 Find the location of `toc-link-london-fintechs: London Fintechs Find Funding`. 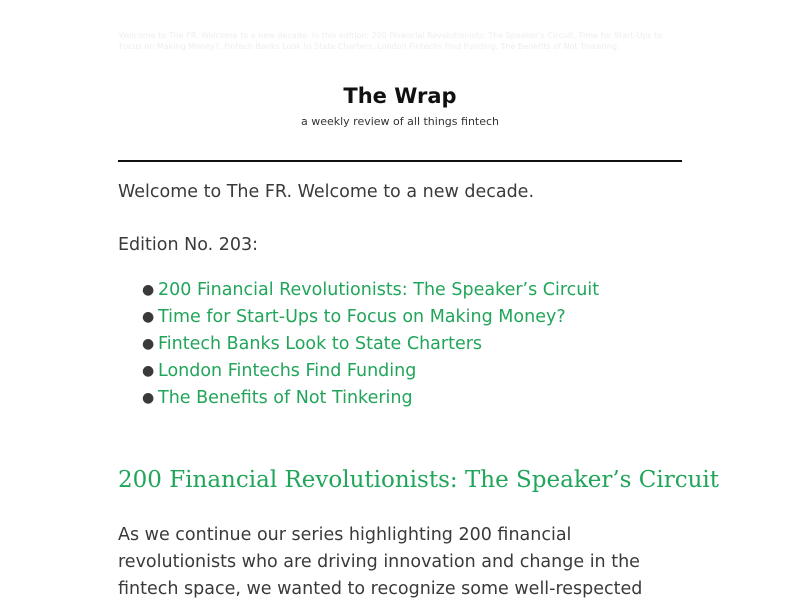

toc-link-london-fintechs: London Fintechs Find Funding is located at coordinates (287, 371).